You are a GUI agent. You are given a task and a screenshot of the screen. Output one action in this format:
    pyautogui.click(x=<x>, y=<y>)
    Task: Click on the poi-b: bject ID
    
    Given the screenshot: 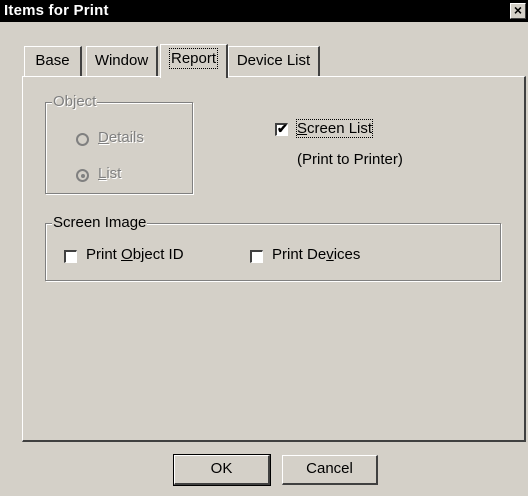 What is the action you would take?
    pyautogui.click(x=158, y=254)
    